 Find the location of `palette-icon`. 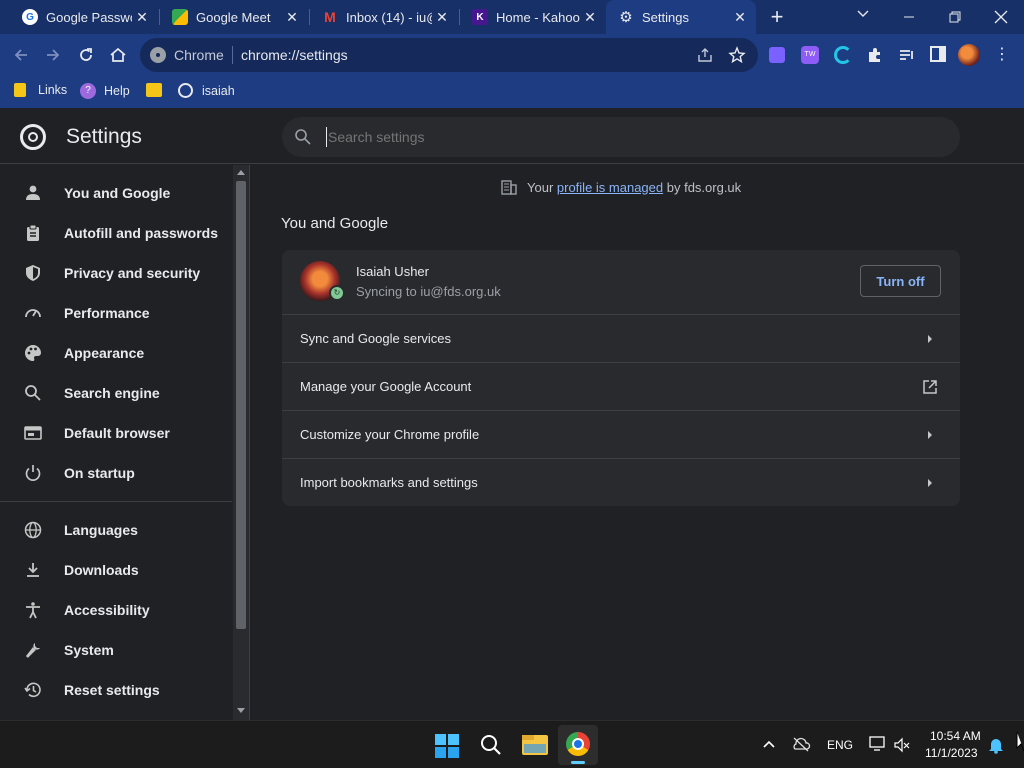

palette-icon is located at coordinates (33, 353).